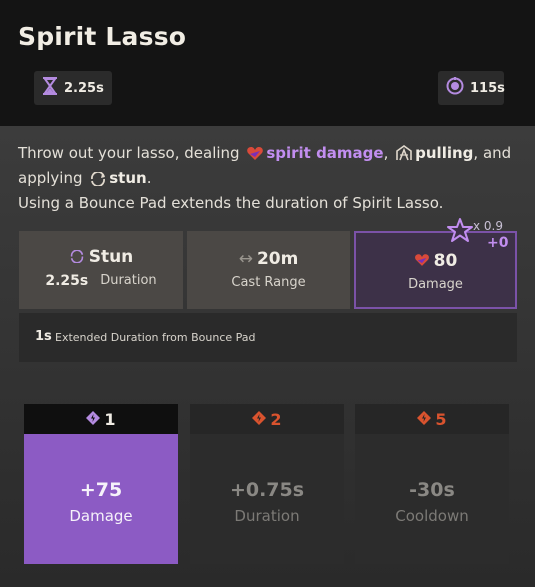 Image resolution: width=535 pixels, height=587 pixels. I want to click on damage-scaling-bonus: +0, so click(498, 243).